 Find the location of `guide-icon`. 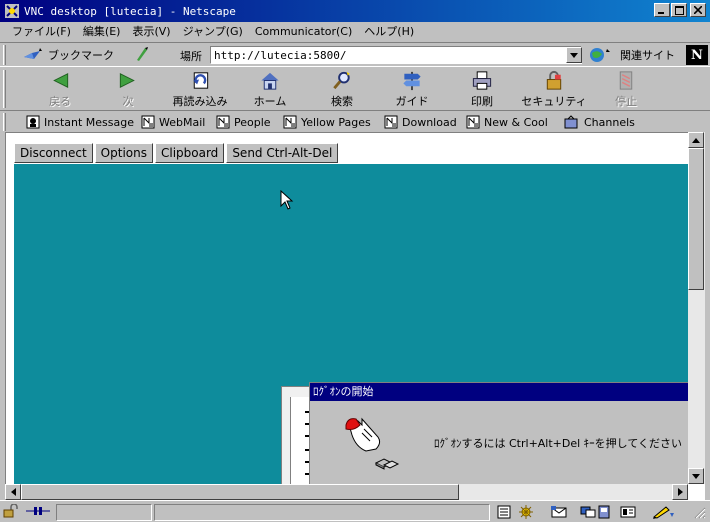

guide-icon is located at coordinates (412, 81).